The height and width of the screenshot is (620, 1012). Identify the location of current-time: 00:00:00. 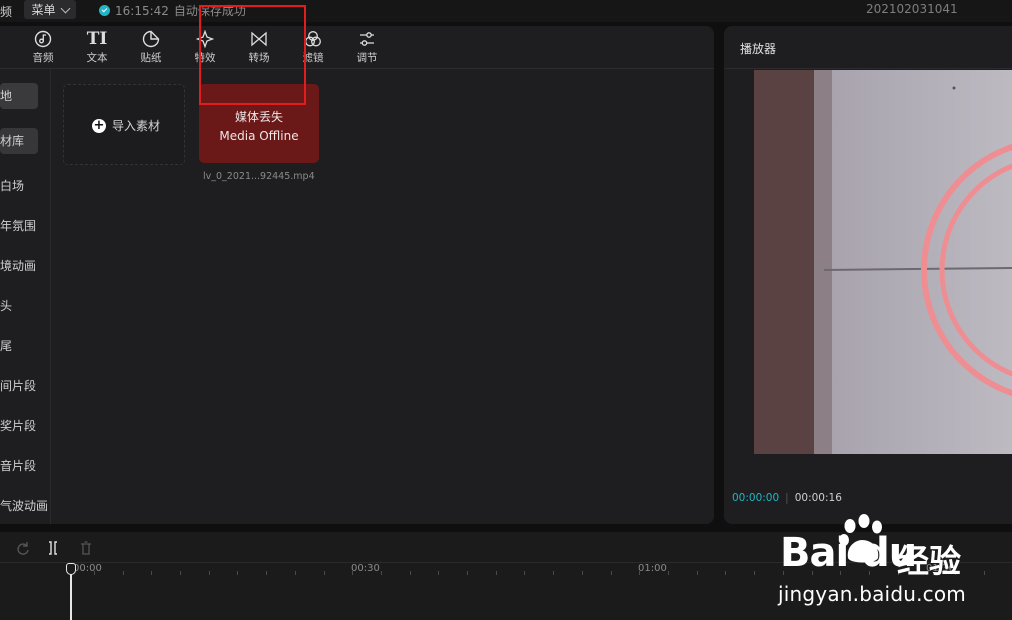
(756, 498).